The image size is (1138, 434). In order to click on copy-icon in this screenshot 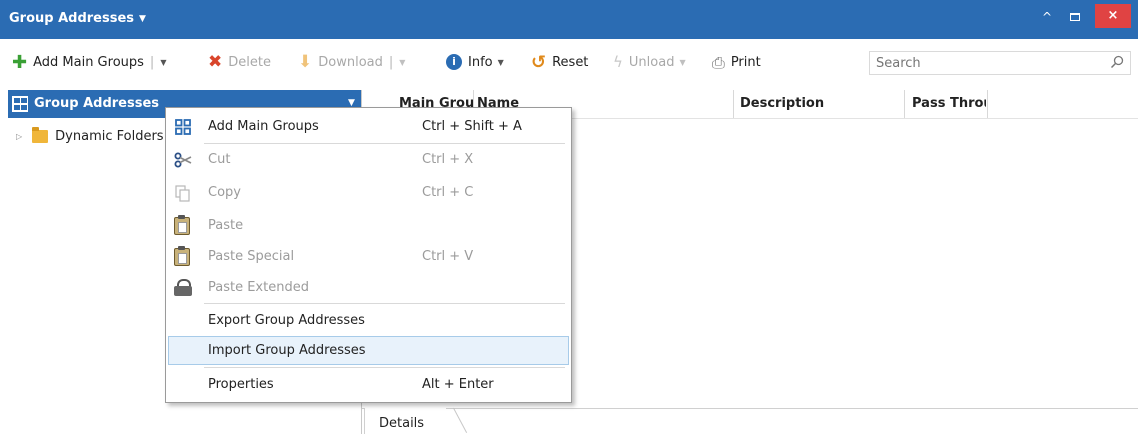, I will do `click(183, 193)`.